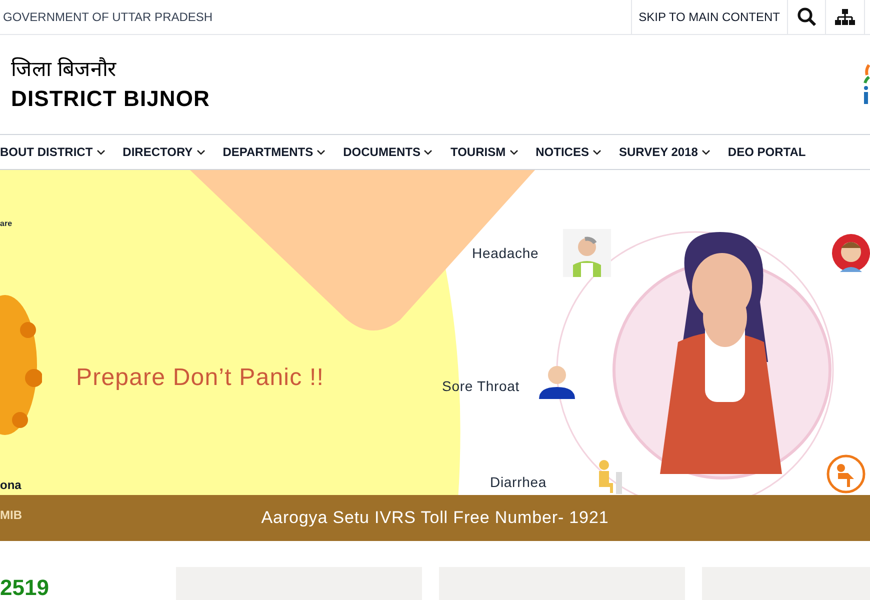 The height and width of the screenshot is (600, 870). I want to click on symptom-label: Sore Throat, so click(481, 386).